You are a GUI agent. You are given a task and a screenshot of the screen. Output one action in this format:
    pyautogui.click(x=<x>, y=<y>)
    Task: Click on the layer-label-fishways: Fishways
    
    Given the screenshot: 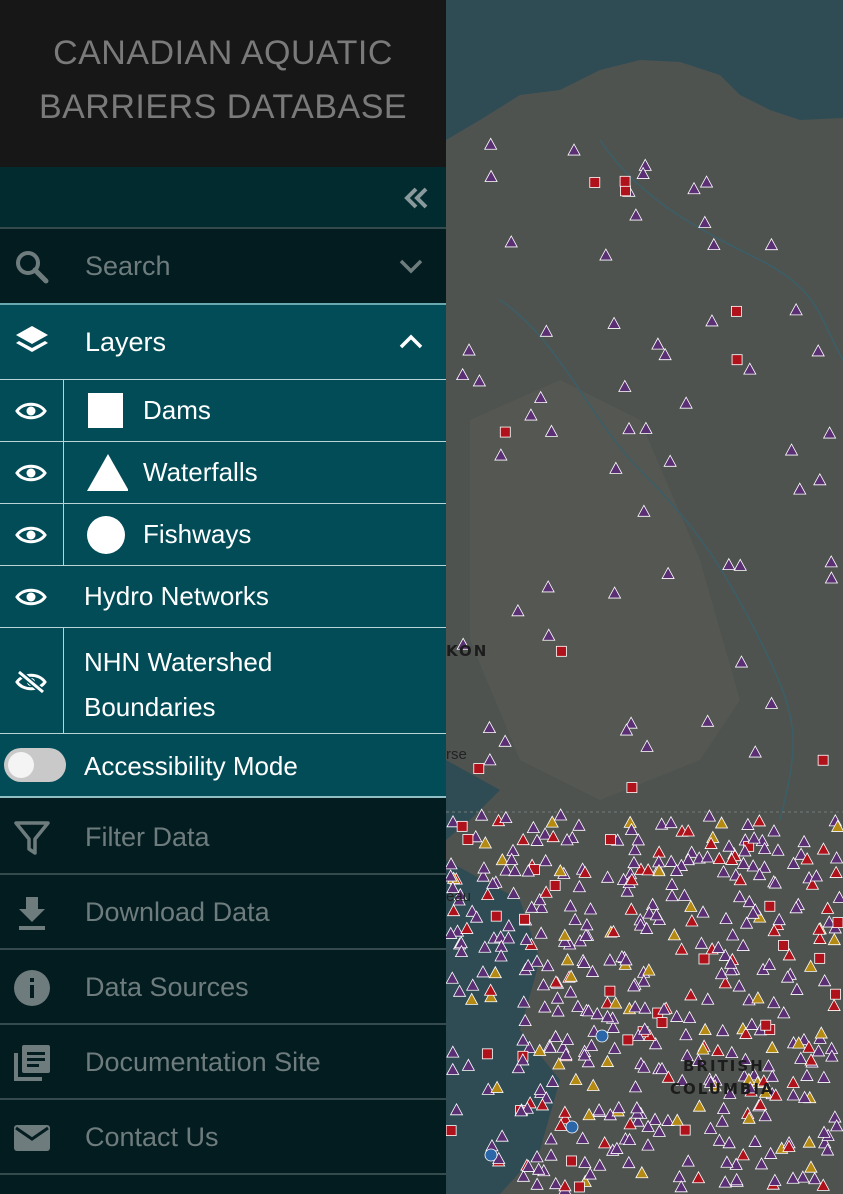 What is the action you would take?
    pyautogui.click(x=197, y=534)
    